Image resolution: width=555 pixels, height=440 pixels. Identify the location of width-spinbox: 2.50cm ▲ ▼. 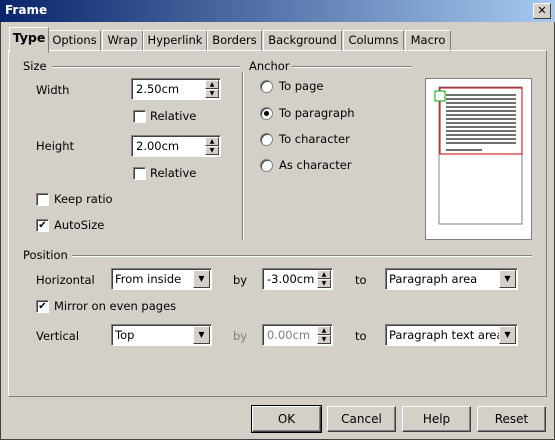
(176, 89).